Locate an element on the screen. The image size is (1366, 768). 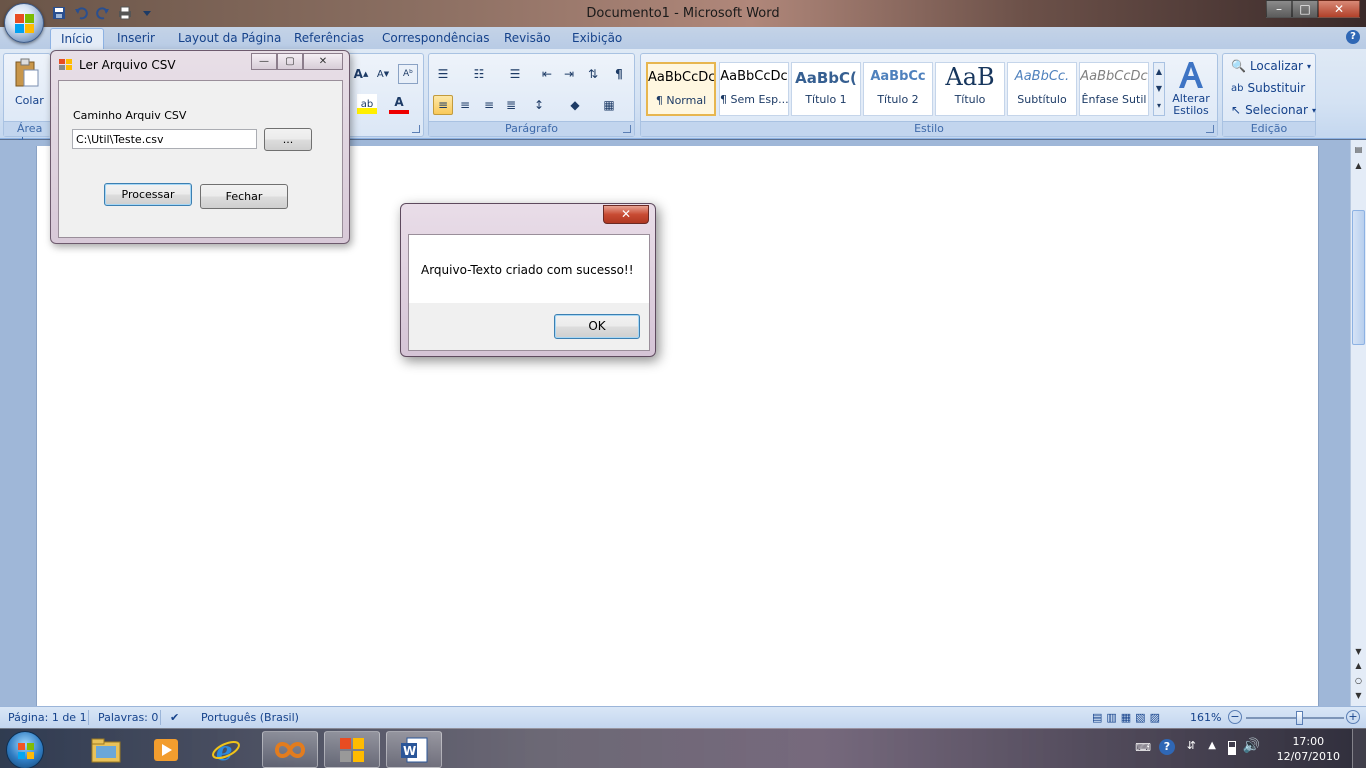
csv-minimize-button: — is located at coordinates (264, 61).